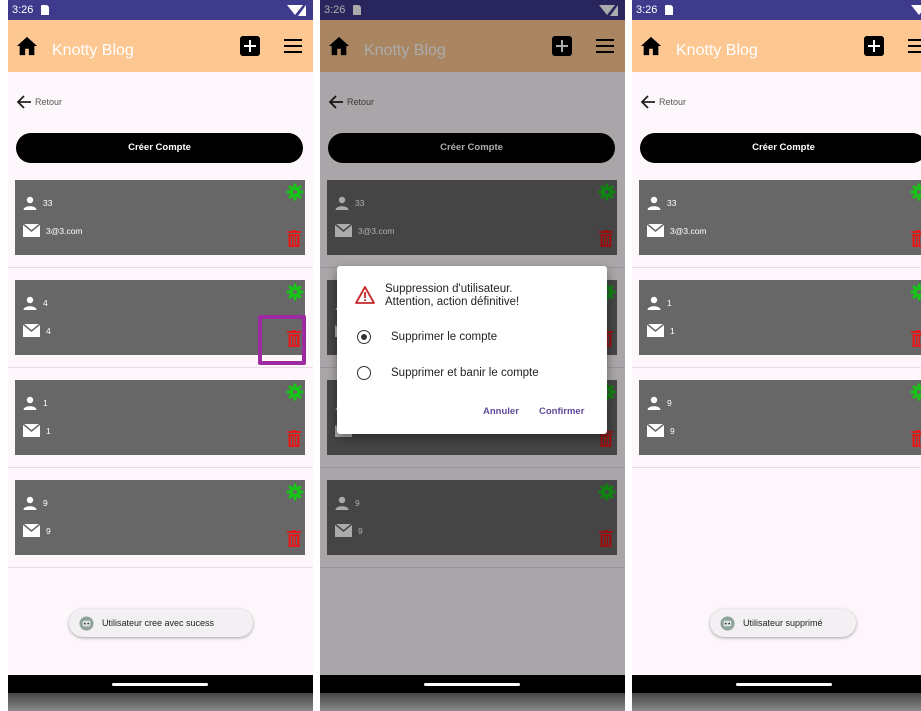 The height and width of the screenshot is (711, 921). What do you see at coordinates (282, 340) in the screenshot?
I see `annotation-highlight-box` at bounding box center [282, 340].